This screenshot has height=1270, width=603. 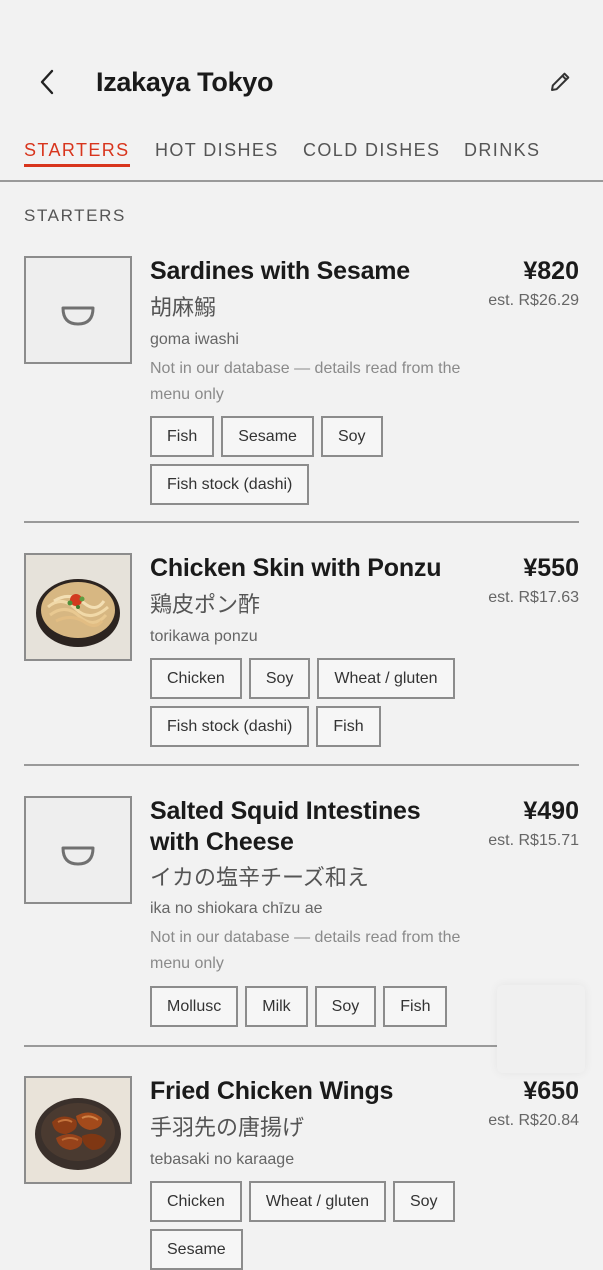 What do you see at coordinates (315, 460) in the screenshot?
I see `allergen-tags: Fish Sesame Soy Fish stock (dashi)` at bounding box center [315, 460].